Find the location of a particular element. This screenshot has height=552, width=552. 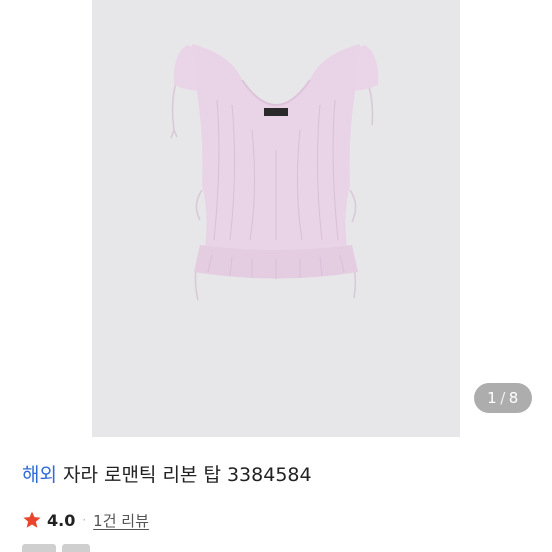

rating-row: 4.0 · 1건 리뷰 is located at coordinates (85, 520).